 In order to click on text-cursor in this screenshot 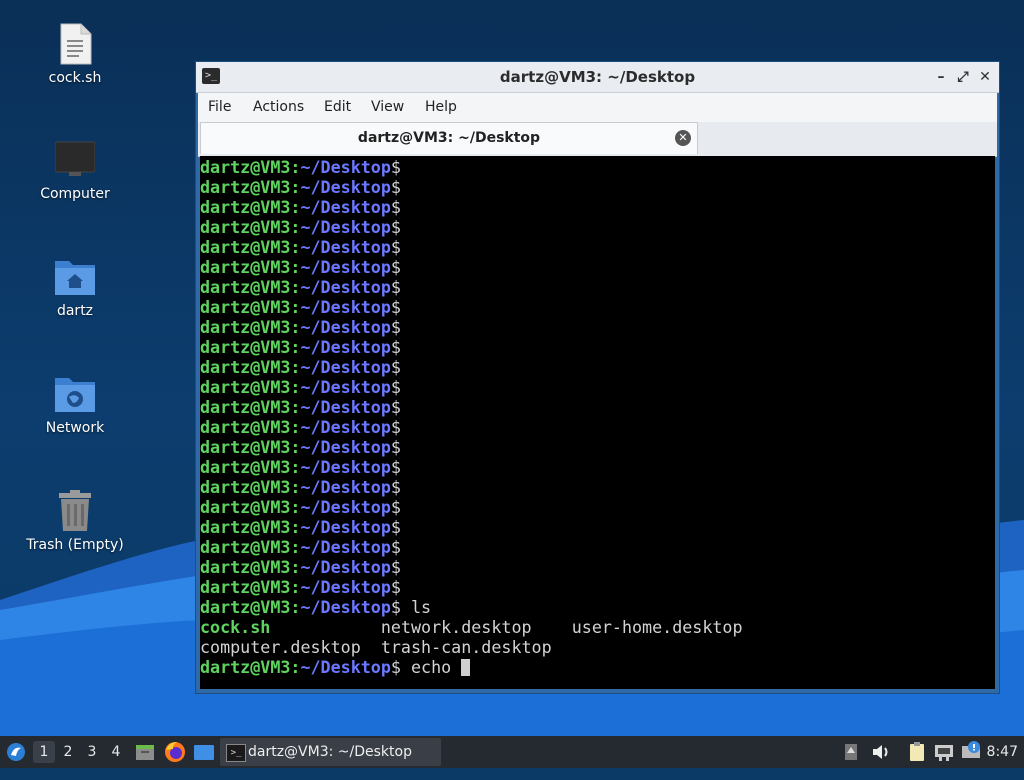, I will do `click(466, 667)`.